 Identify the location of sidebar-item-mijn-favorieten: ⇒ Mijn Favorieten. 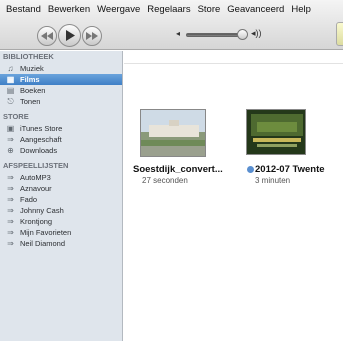
(61, 232).